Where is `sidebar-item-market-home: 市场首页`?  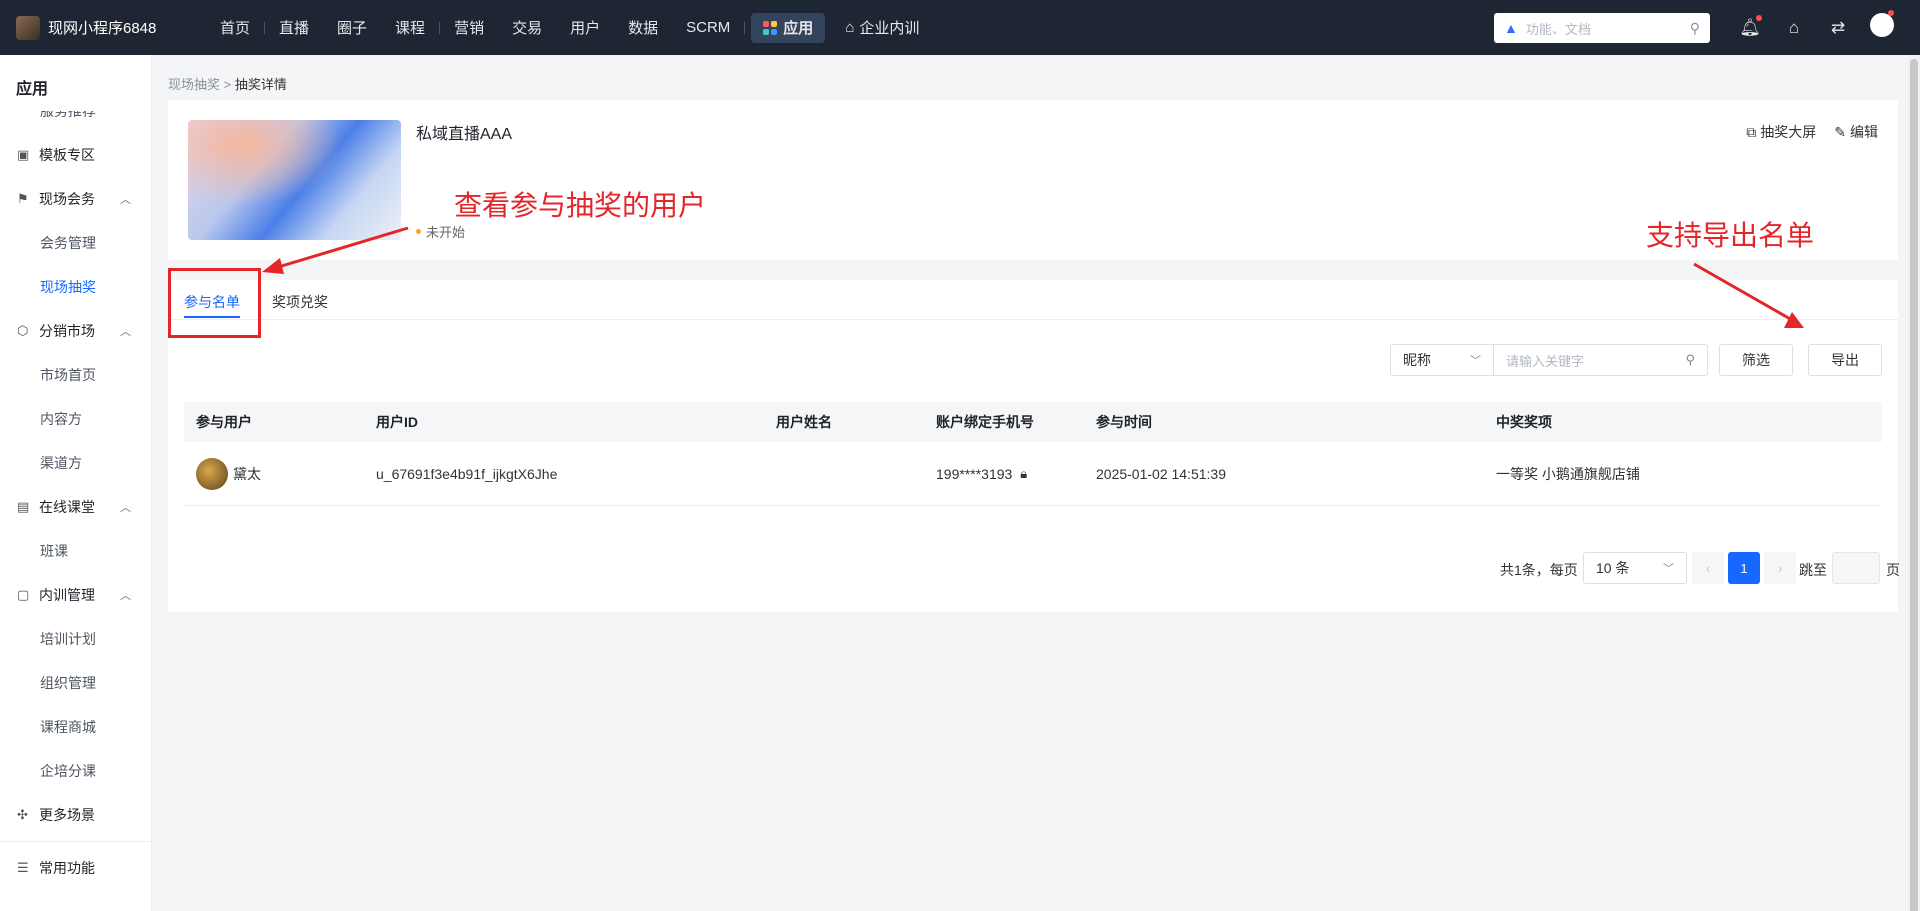
sidebar-item-market-home: 市场首页 is located at coordinates (75, 375).